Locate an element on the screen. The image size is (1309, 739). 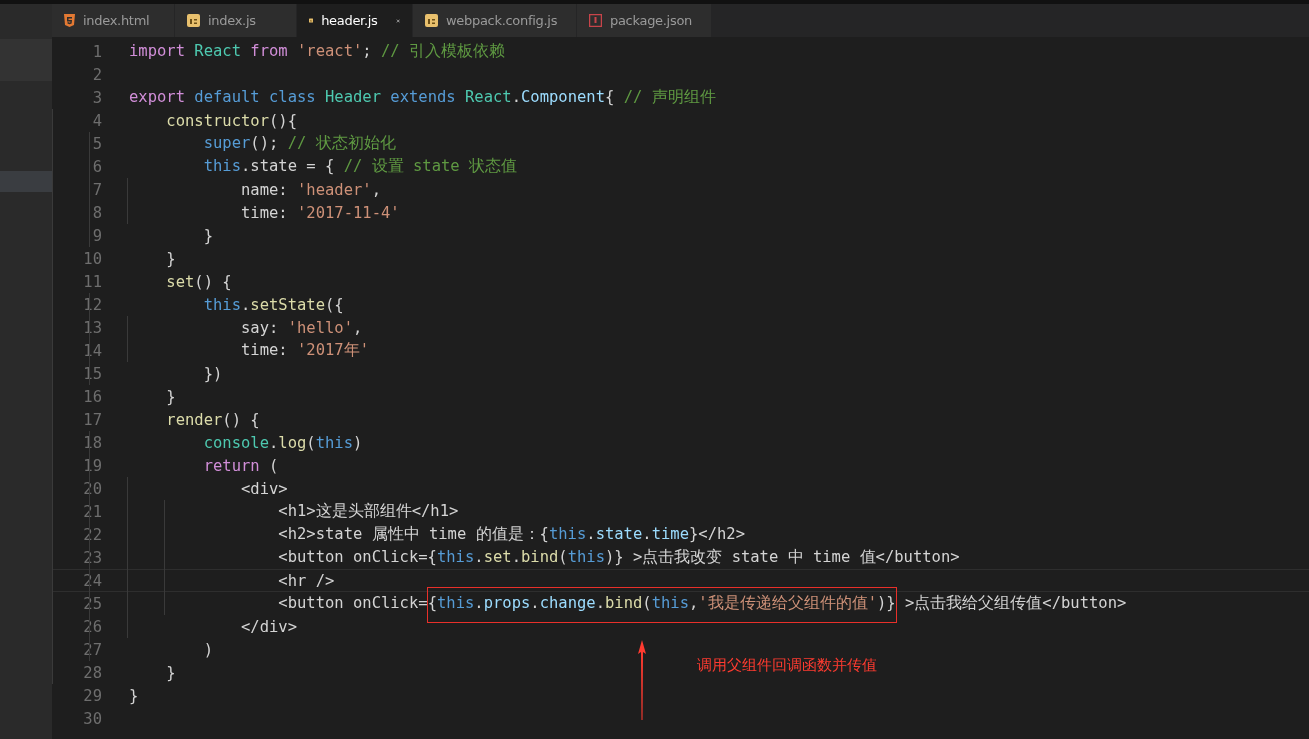
code-line: <h2>state 属性中 time 的值是：{this.state.time}</h2> is located at coordinates (511, 534).